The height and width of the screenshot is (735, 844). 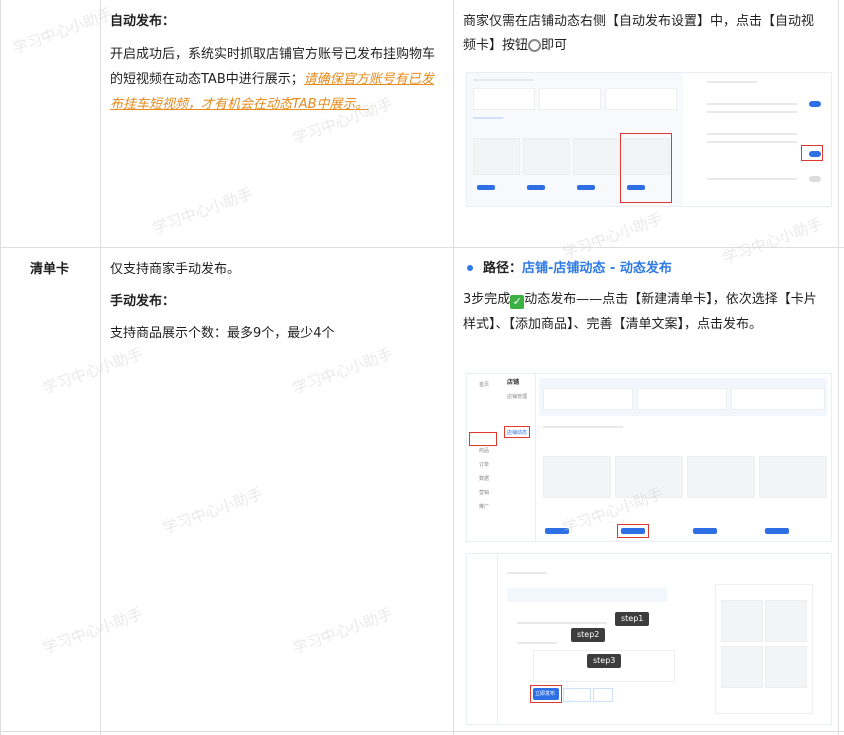 What do you see at coordinates (422, 731) in the screenshot?
I see `table-row-divider-bottom` at bounding box center [422, 731].